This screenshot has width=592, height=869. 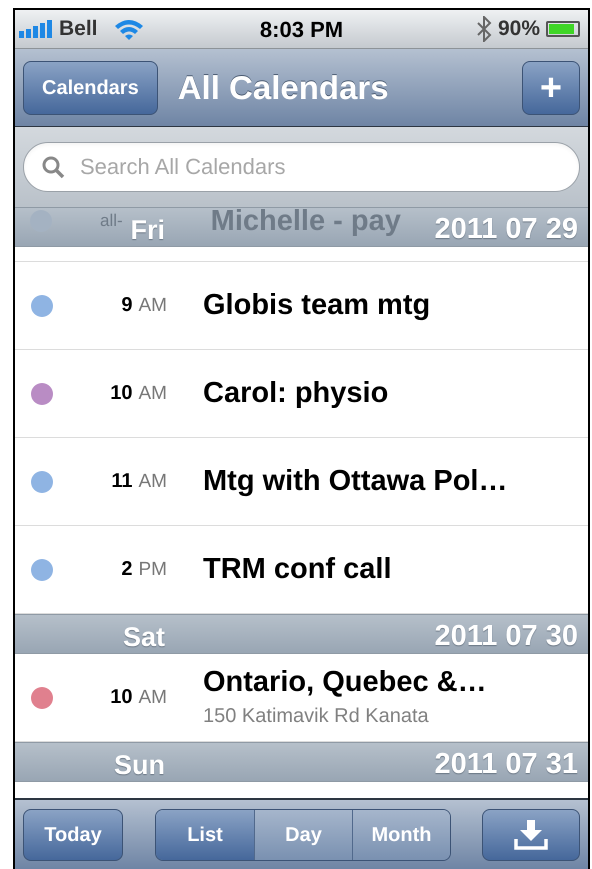 What do you see at coordinates (316, 716) in the screenshot?
I see `event-location: 150 Katimavik Rd Kanata` at bounding box center [316, 716].